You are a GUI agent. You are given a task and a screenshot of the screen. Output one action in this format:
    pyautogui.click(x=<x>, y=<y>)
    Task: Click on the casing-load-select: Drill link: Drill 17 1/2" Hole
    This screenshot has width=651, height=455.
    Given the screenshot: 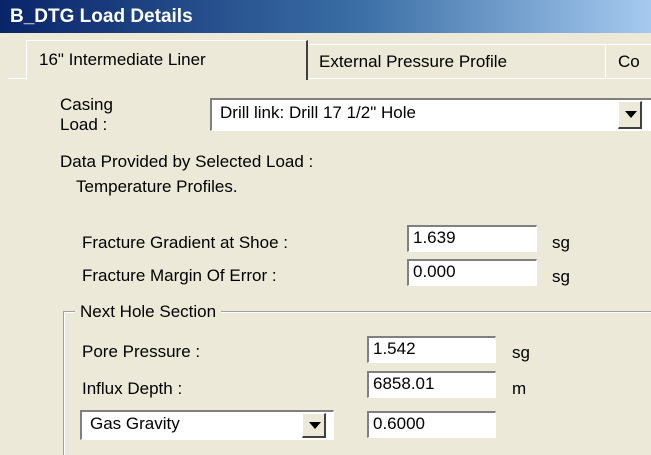 What is the action you would take?
    pyautogui.click(x=430, y=114)
    